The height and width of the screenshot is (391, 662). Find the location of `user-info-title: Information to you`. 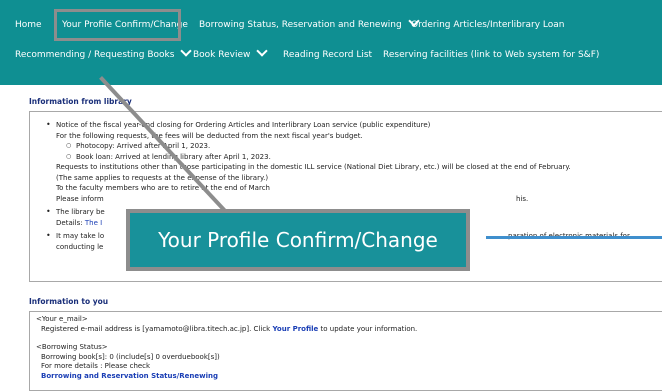

user-info-title: Information to you is located at coordinates (69, 301).